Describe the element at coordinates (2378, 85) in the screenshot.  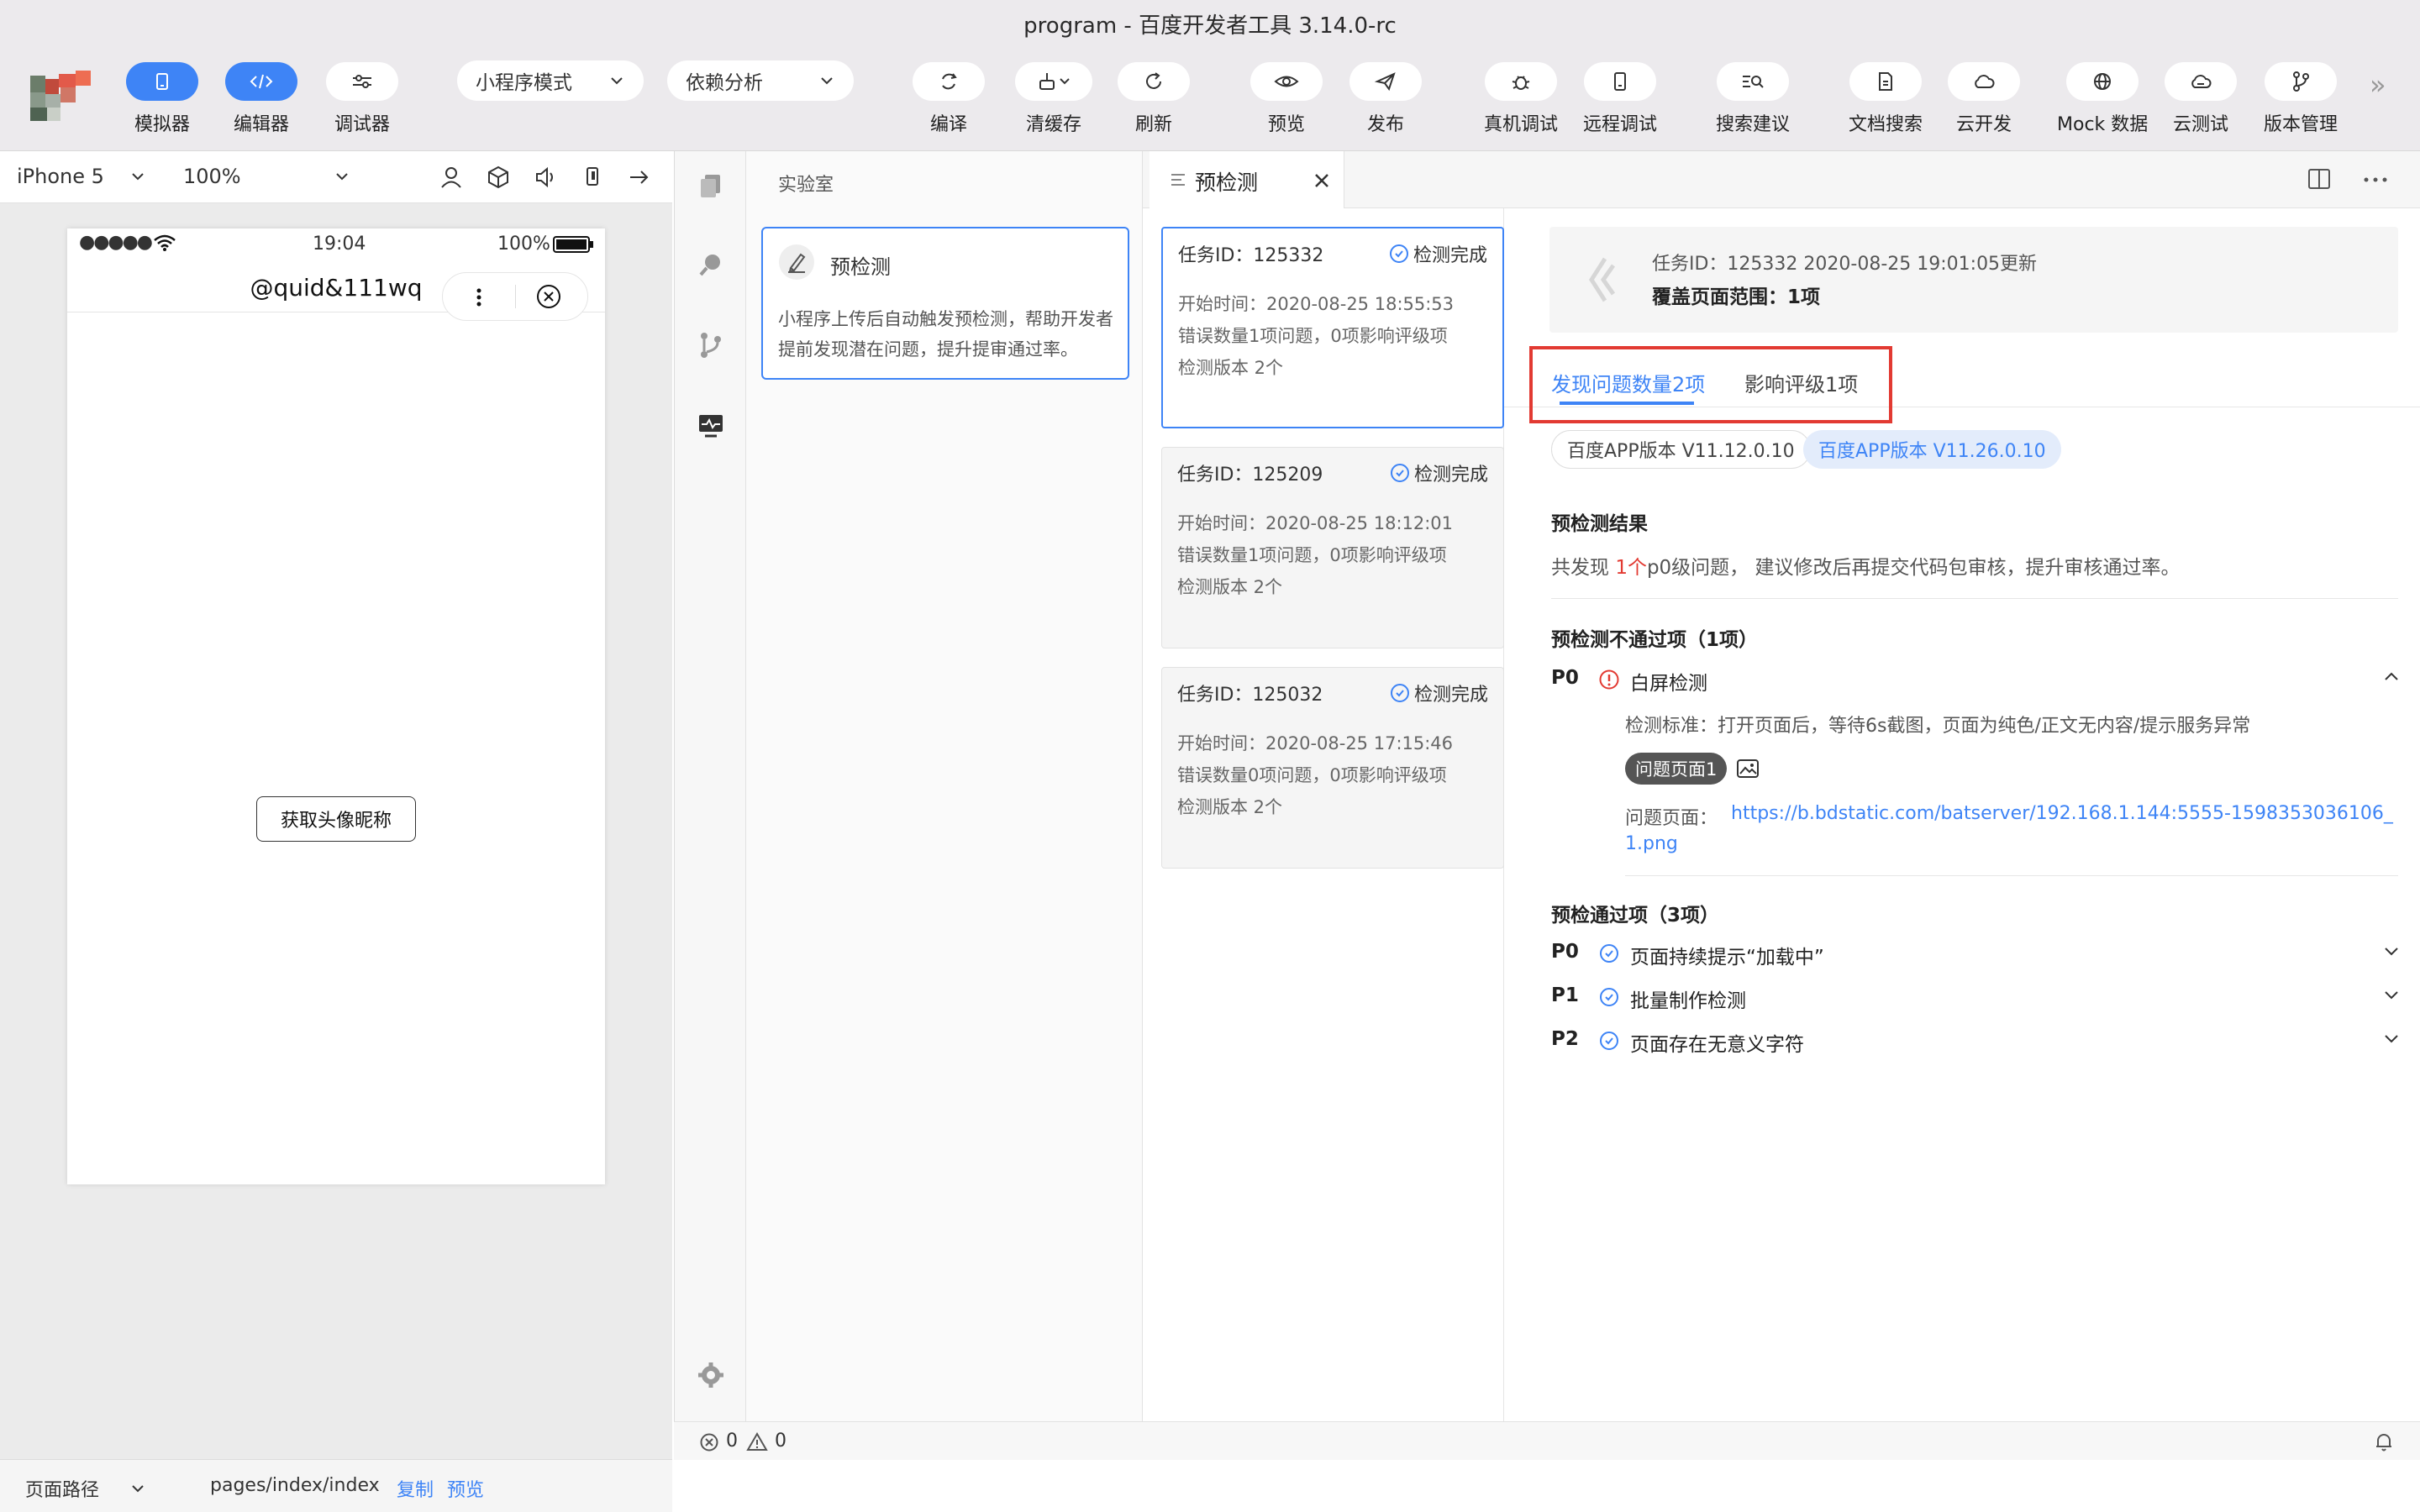
I see `more-tools-button: »` at that location.